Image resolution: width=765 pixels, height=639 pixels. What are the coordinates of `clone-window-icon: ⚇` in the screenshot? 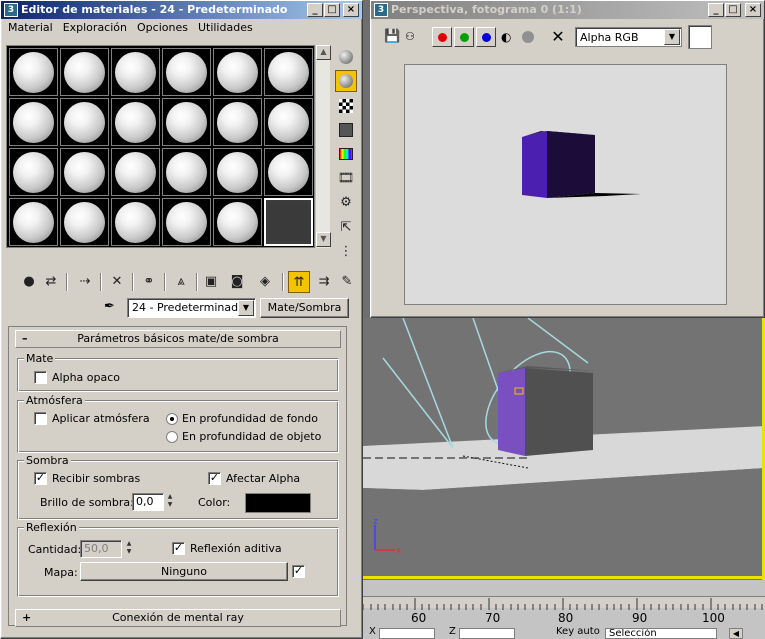 It's located at (414, 37).